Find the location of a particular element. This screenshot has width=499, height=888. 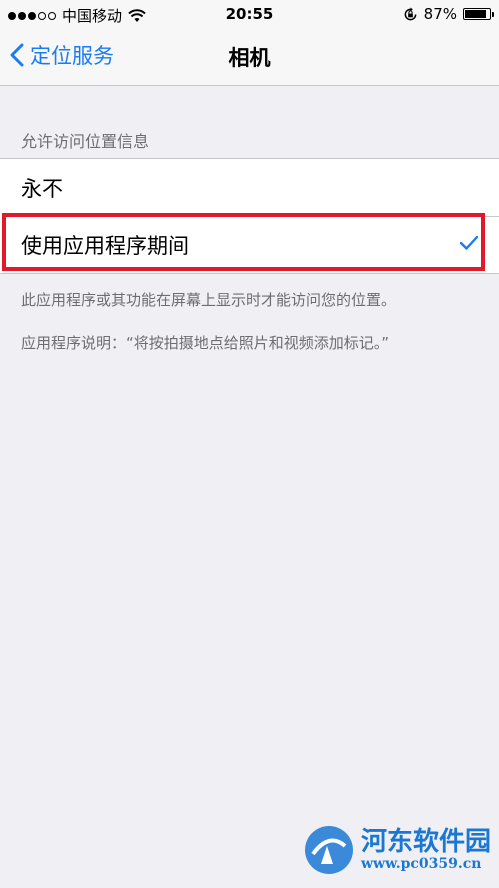

option-while-using: 使用应用程序期间 is located at coordinates (249, 244).